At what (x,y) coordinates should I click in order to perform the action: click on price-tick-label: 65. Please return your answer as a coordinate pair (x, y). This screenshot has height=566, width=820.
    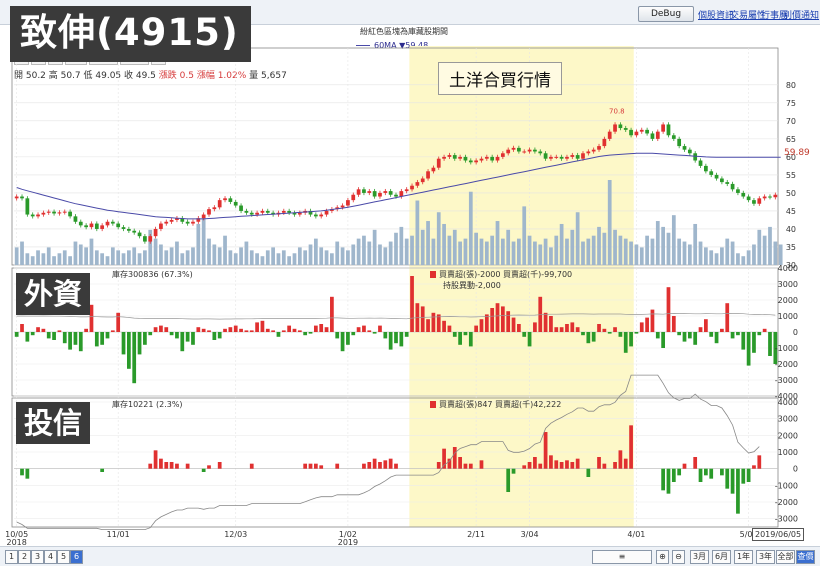
    Looking at the image, I should click on (791, 139).